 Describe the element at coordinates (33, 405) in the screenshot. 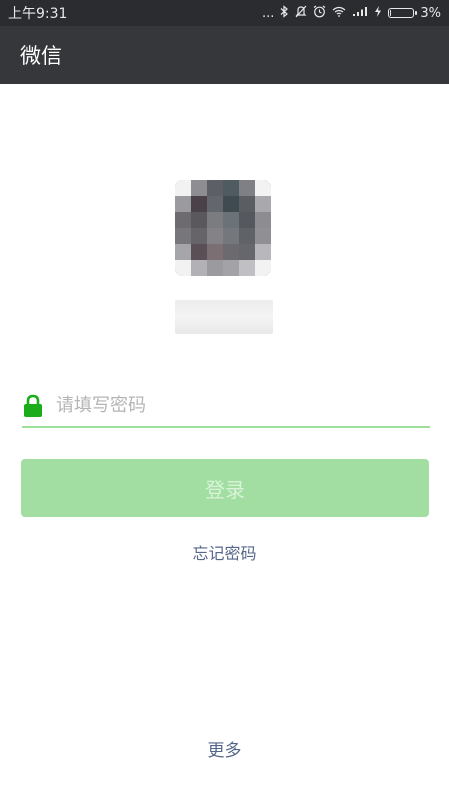

I see `lock-icon` at that location.